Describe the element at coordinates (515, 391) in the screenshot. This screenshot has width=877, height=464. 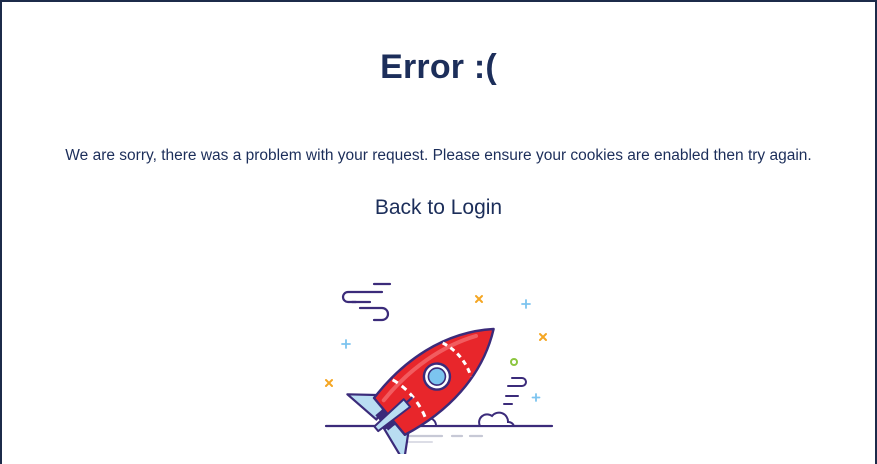
I see `speed-lines-icon` at that location.